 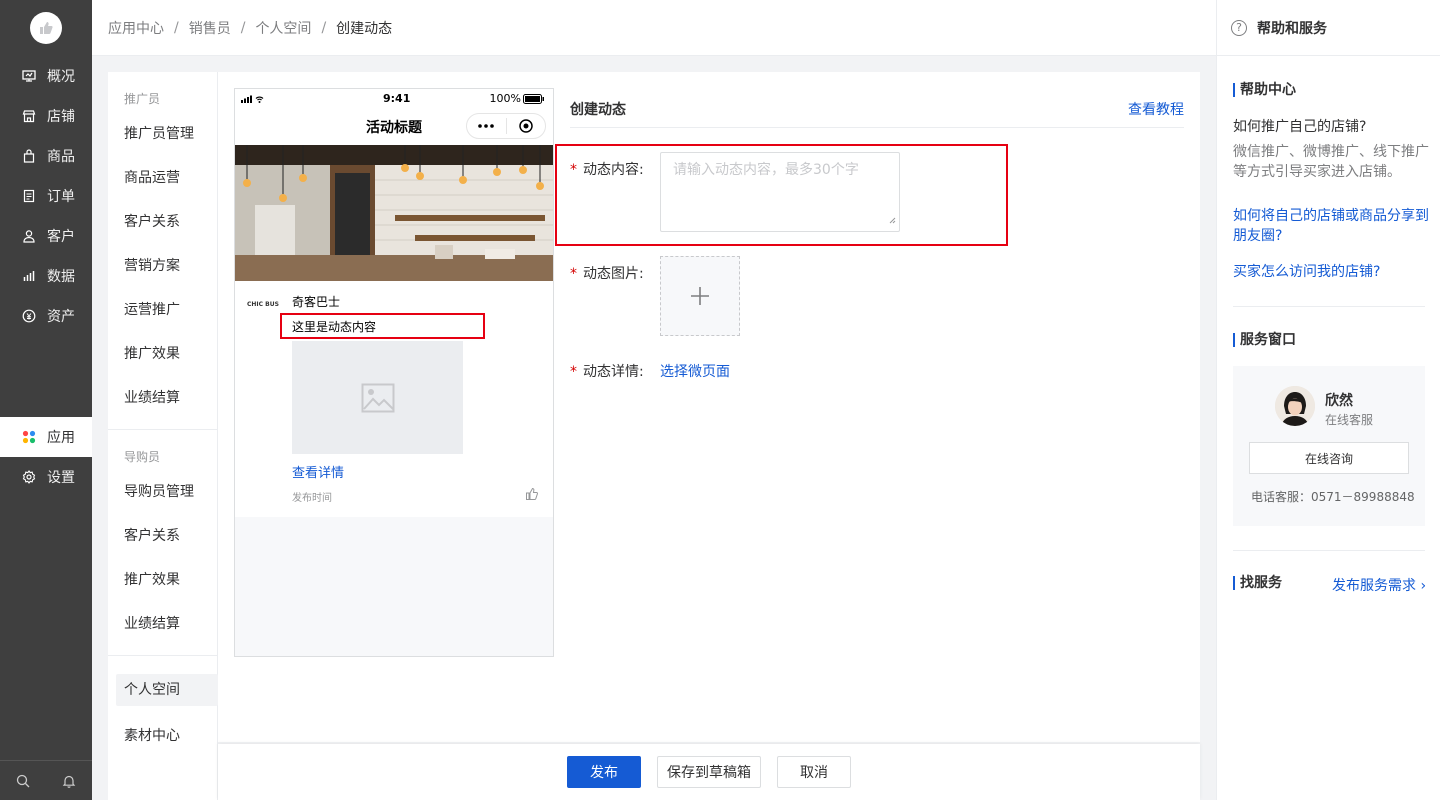 I want to click on required-mark: *, so click(x=573, y=170).